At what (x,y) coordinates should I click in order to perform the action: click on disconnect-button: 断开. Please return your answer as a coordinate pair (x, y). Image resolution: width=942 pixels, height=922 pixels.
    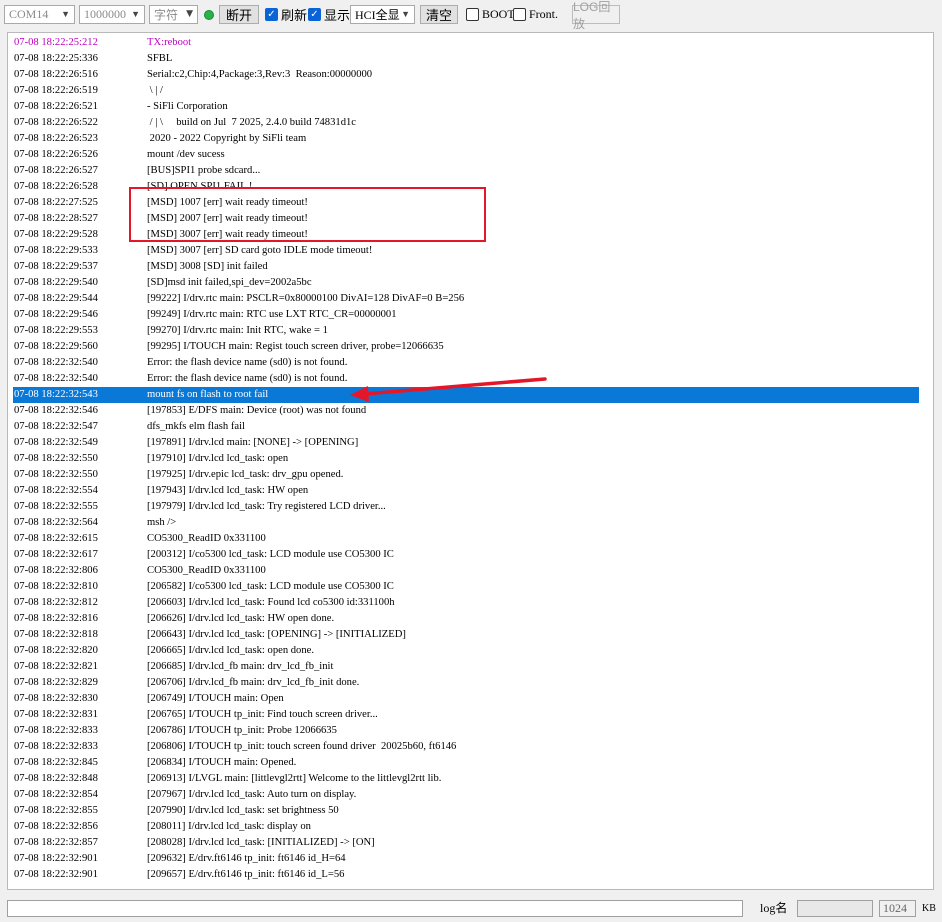
    Looking at the image, I should click on (239, 14).